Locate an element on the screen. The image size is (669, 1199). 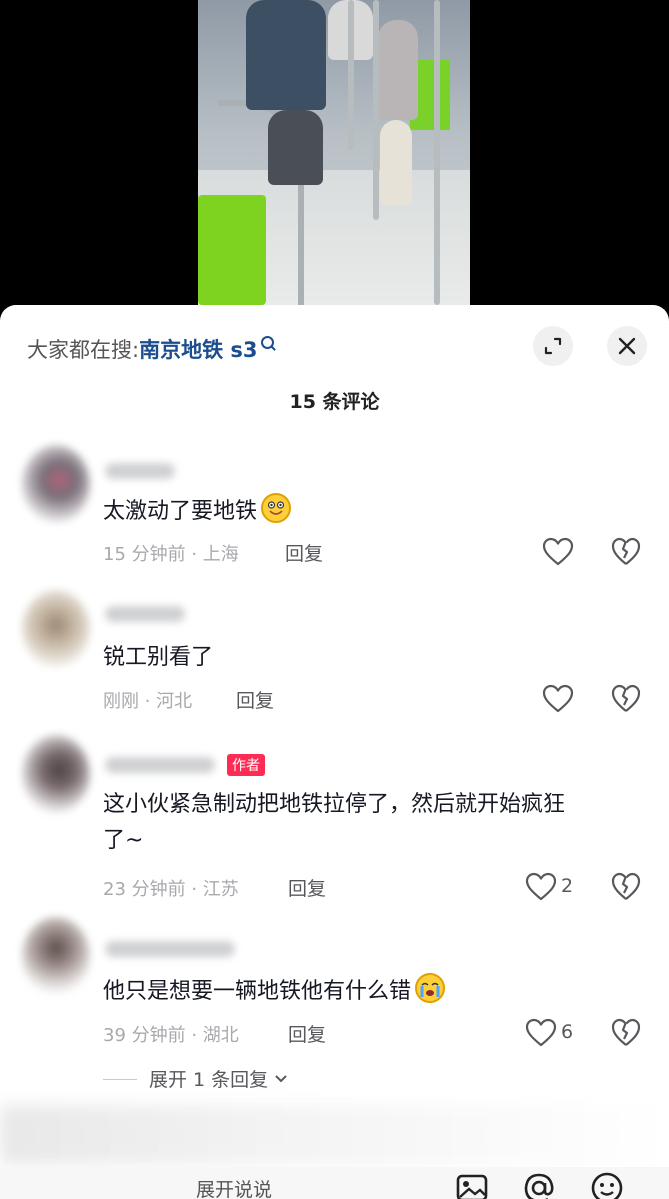
search-icon is located at coordinates (267, 342).